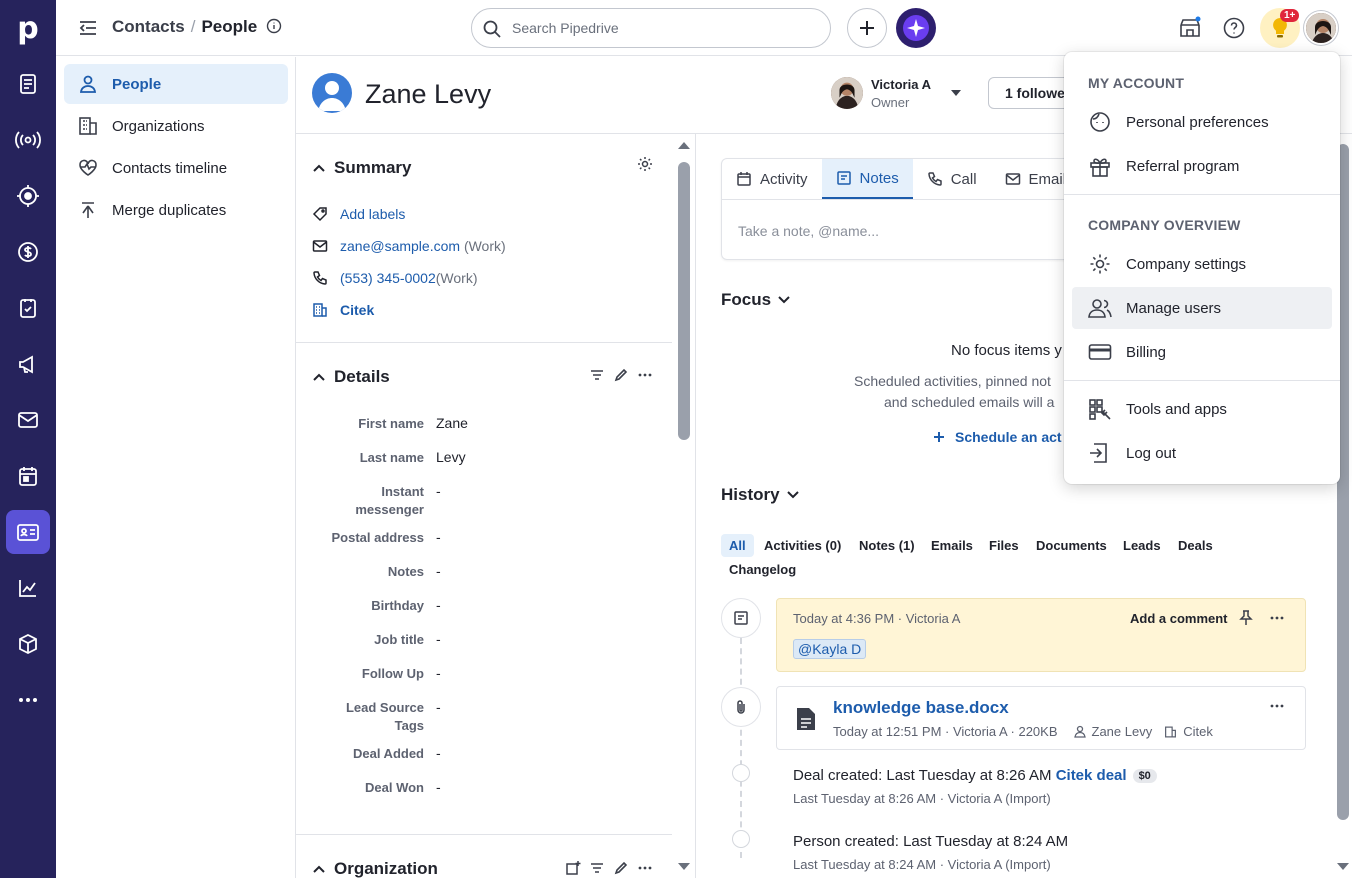 Image resolution: width=1352 pixels, height=878 pixels. What do you see at coordinates (830, 649) in the screenshot?
I see `mention-chip: @Kayla D` at bounding box center [830, 649].